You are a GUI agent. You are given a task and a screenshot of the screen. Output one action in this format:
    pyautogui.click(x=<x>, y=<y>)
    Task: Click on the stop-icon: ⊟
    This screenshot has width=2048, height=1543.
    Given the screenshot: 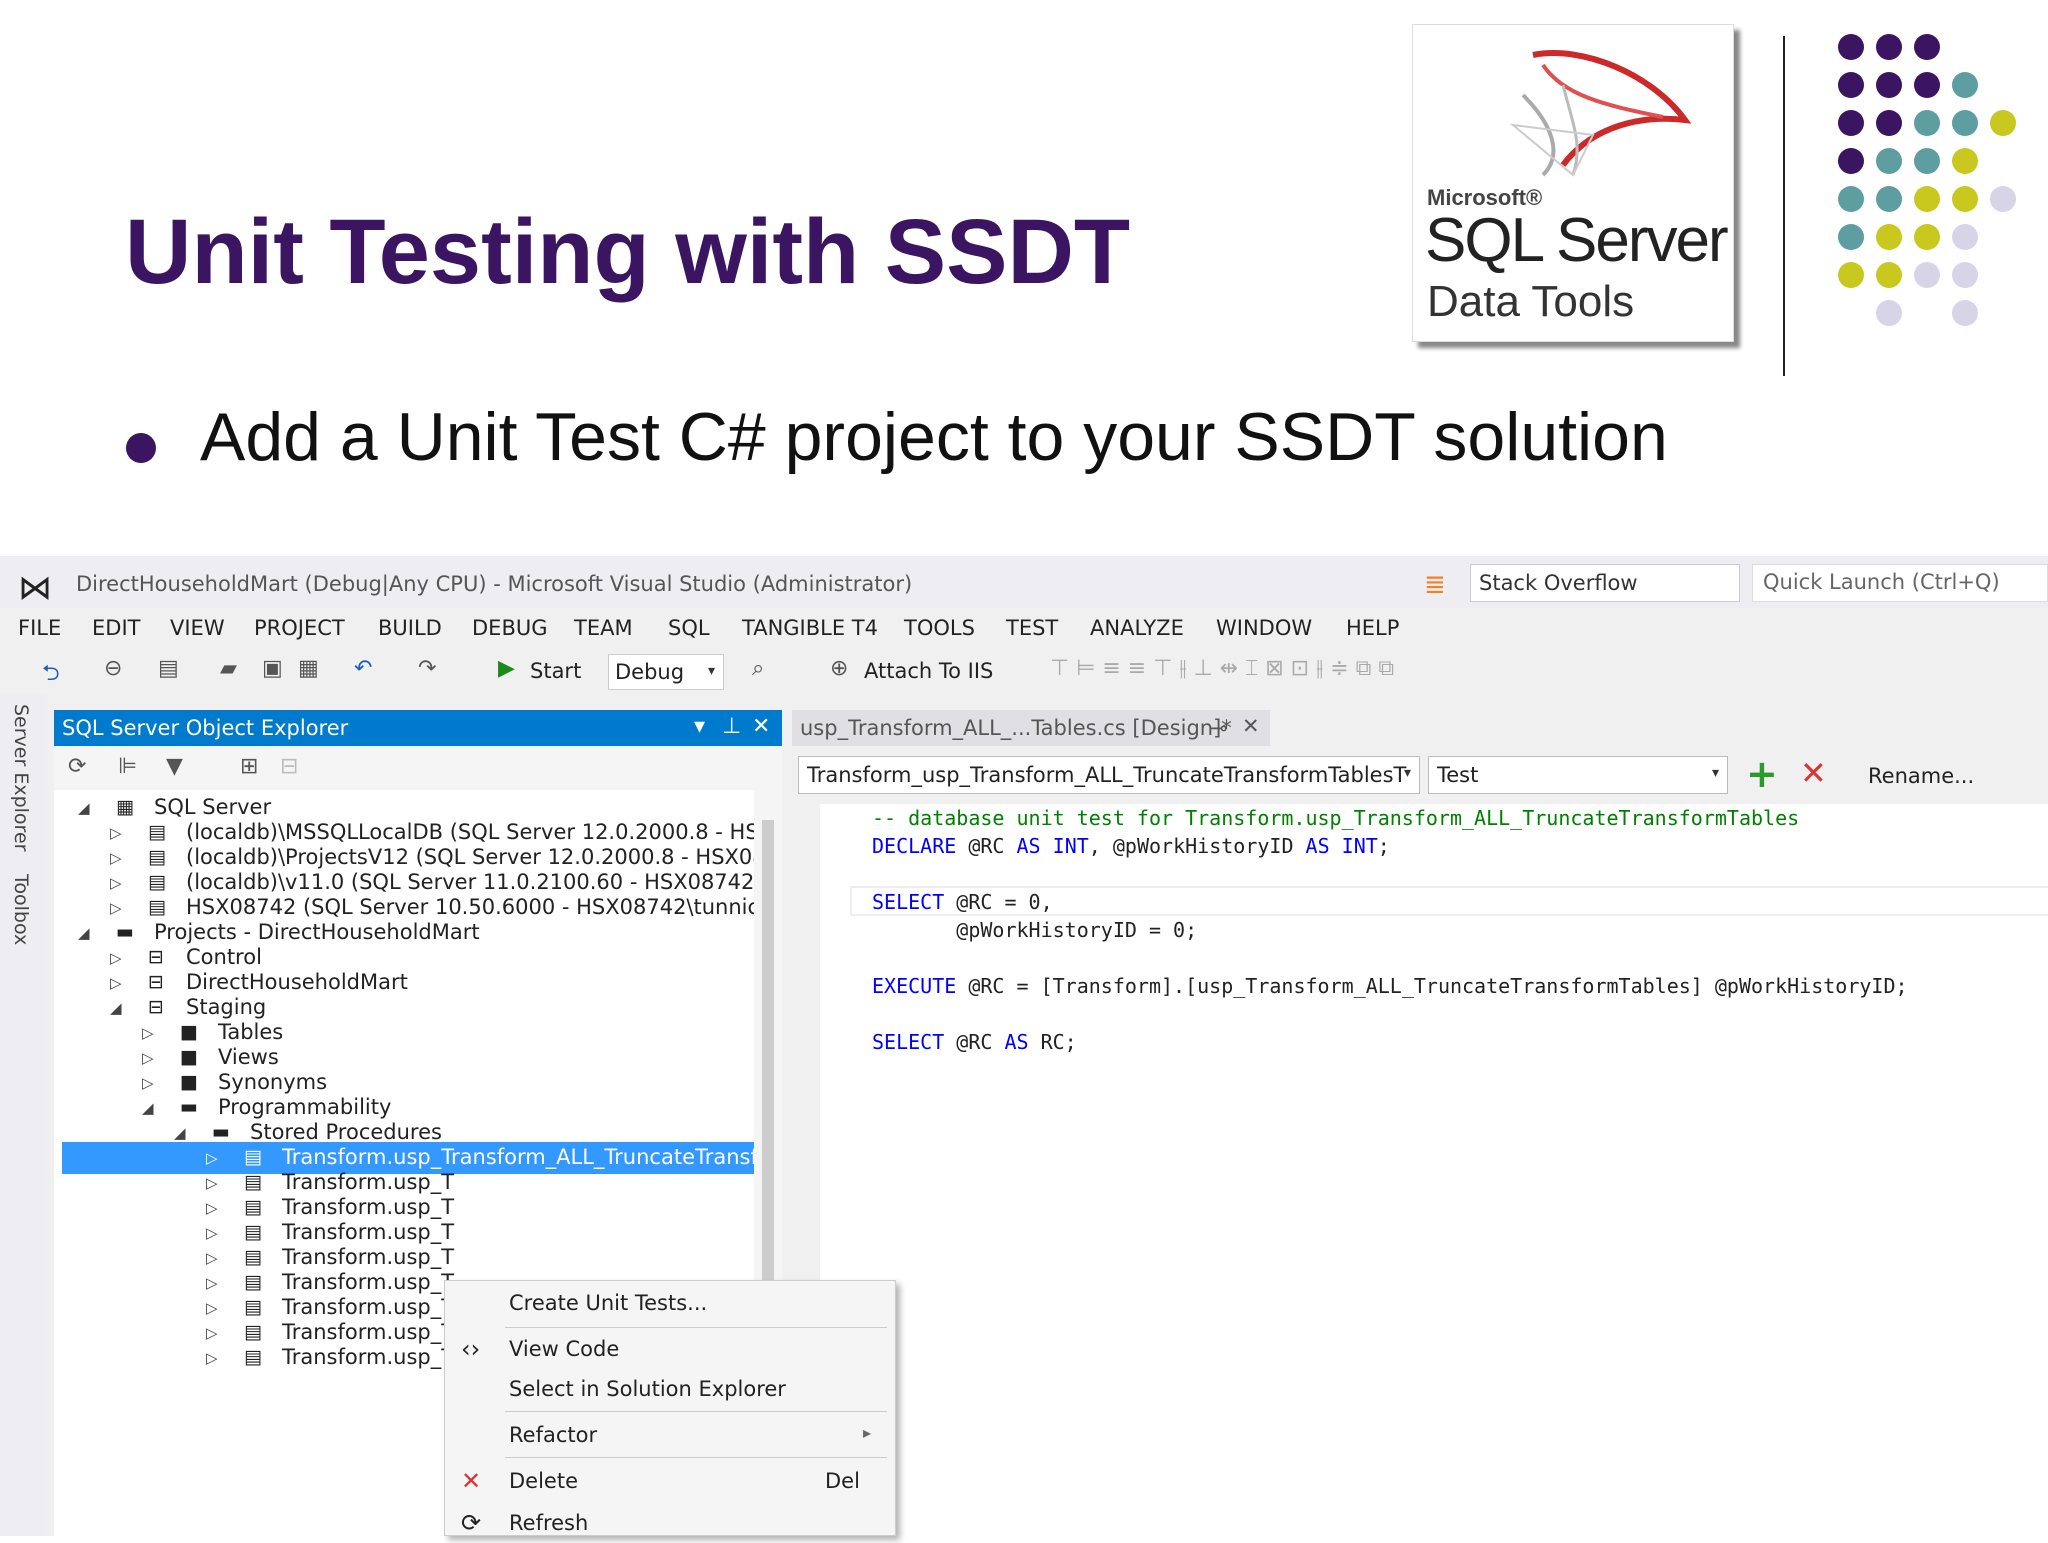 What is the action you would take?
    pyautogui.click(x=289, y=766)
    